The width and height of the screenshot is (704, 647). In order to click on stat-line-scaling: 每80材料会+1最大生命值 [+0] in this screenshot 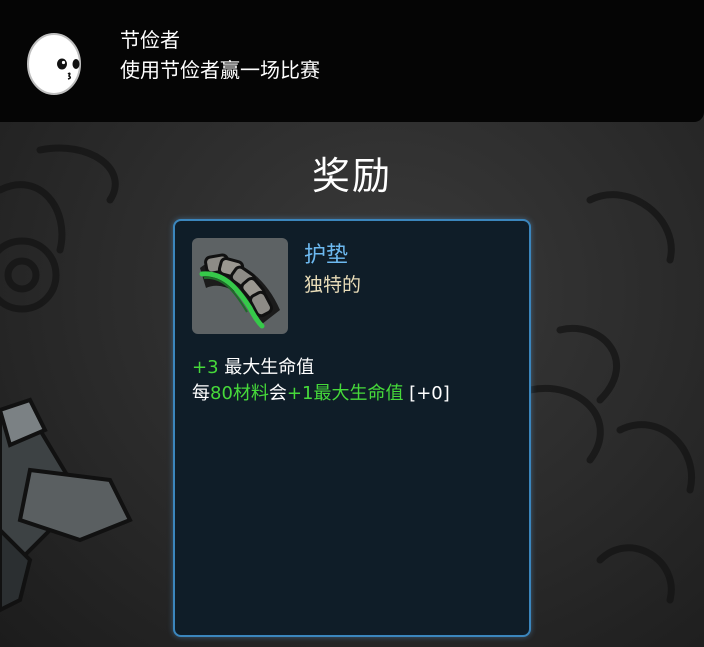, I will do `click(321, 392)`.